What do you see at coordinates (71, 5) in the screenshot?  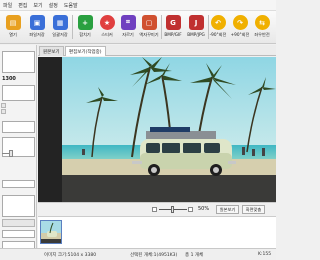 I see `menu-help: 도움말` at bounding box center [71, 5].